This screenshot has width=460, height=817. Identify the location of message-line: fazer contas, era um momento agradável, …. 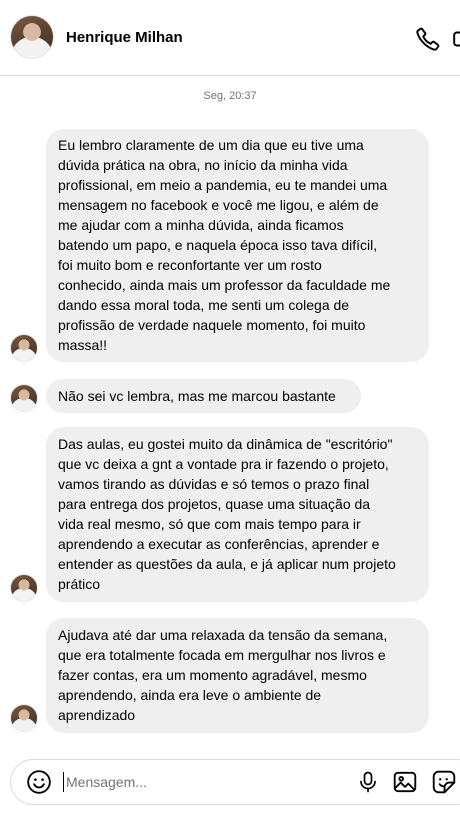
(212, 675).